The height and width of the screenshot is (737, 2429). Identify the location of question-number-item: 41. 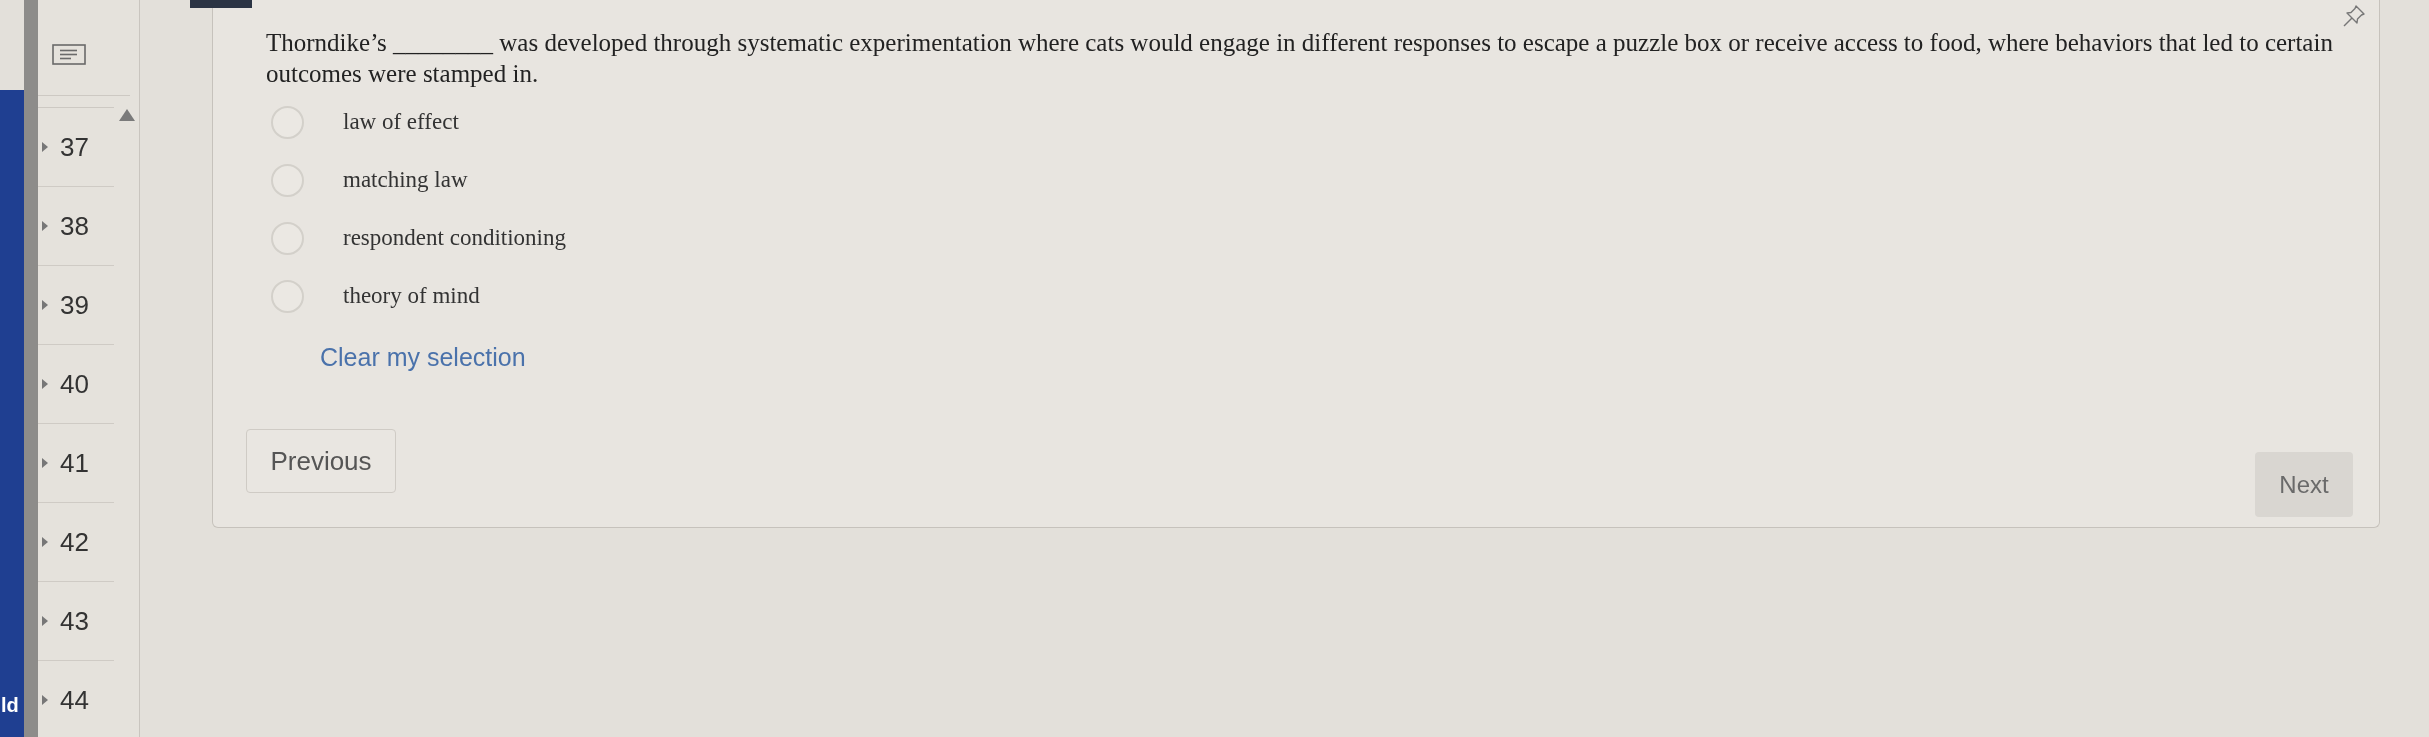
(76, 463).